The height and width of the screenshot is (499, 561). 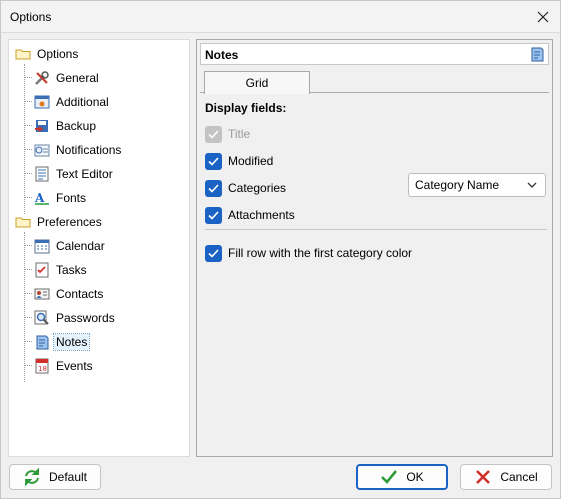 I want to click on checkbox-label: Attachments, so click(x=261, y=215).